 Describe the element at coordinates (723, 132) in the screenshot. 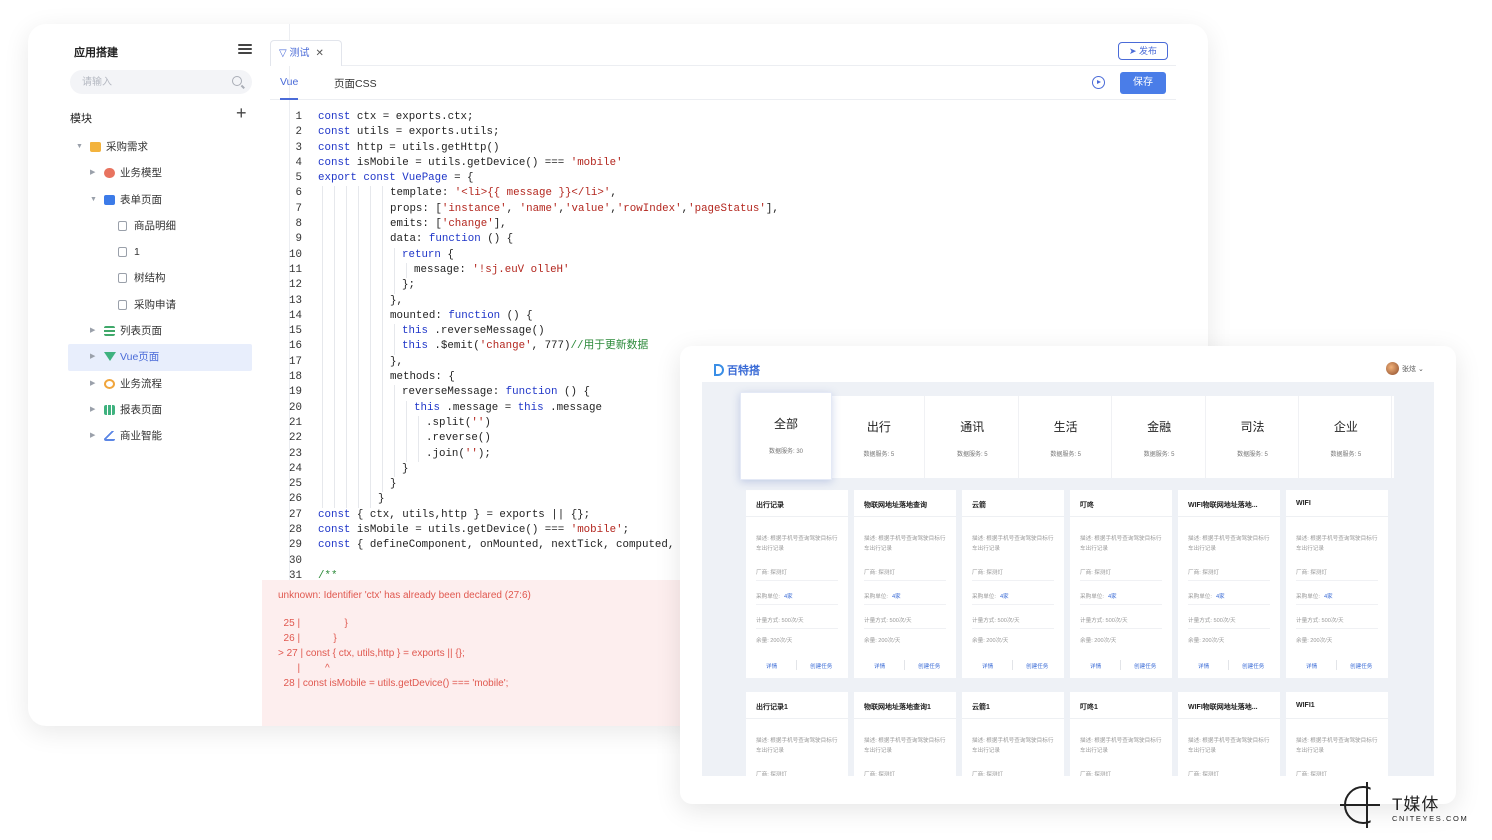

I see `code-line: 2 const utils = exports.utils;` at that location.